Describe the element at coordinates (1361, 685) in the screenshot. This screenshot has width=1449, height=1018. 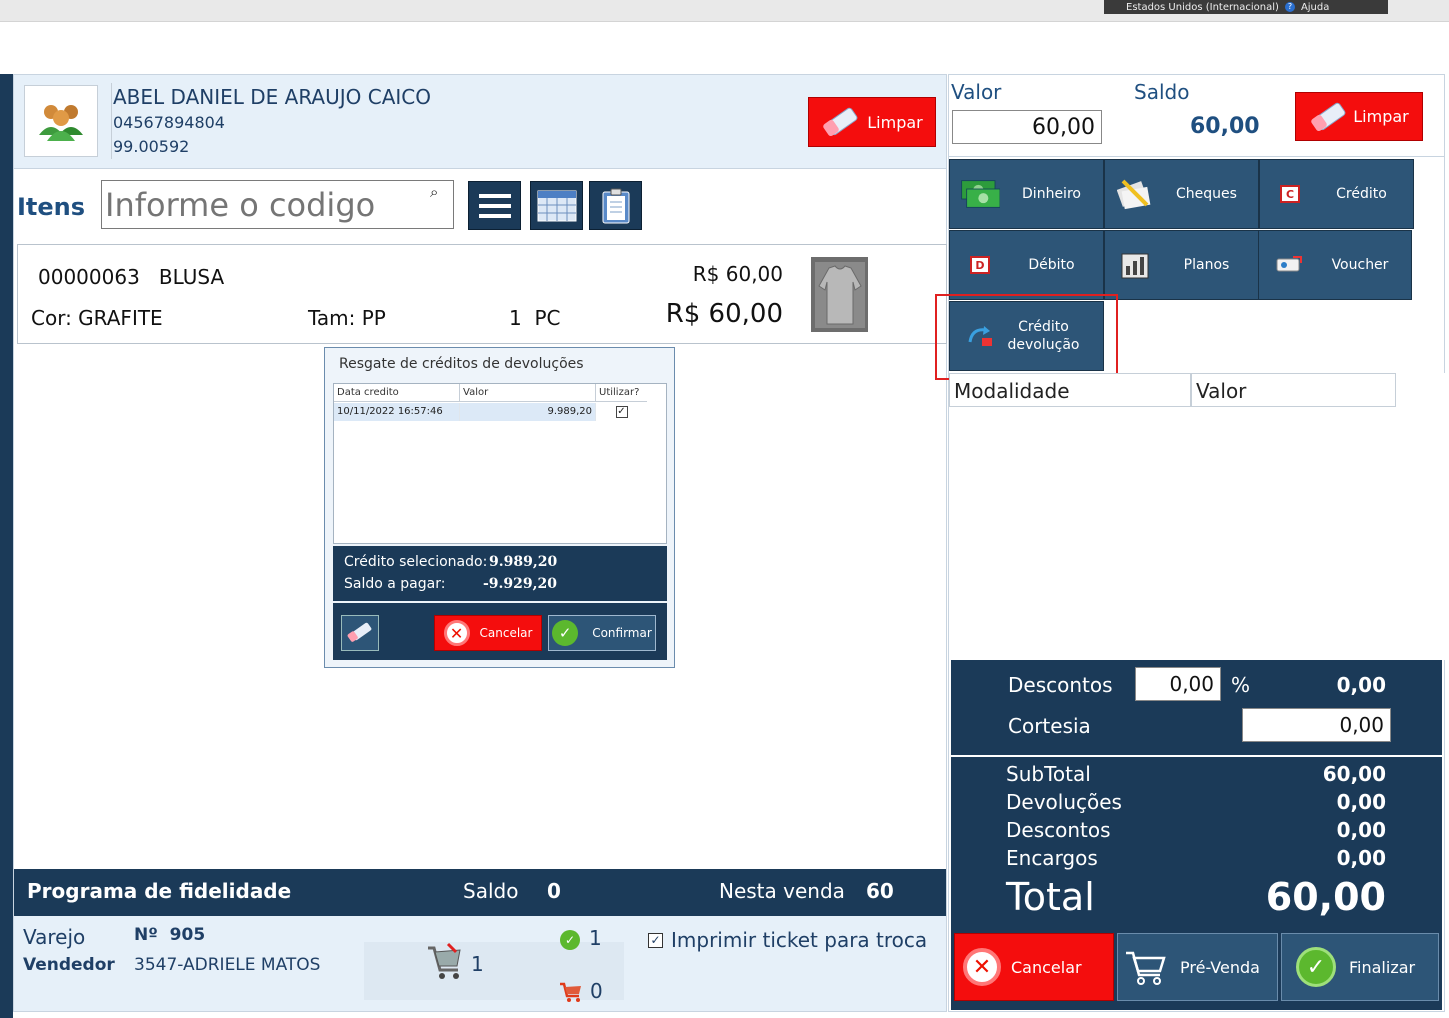
I see `discount-value: 0,00` at that location.